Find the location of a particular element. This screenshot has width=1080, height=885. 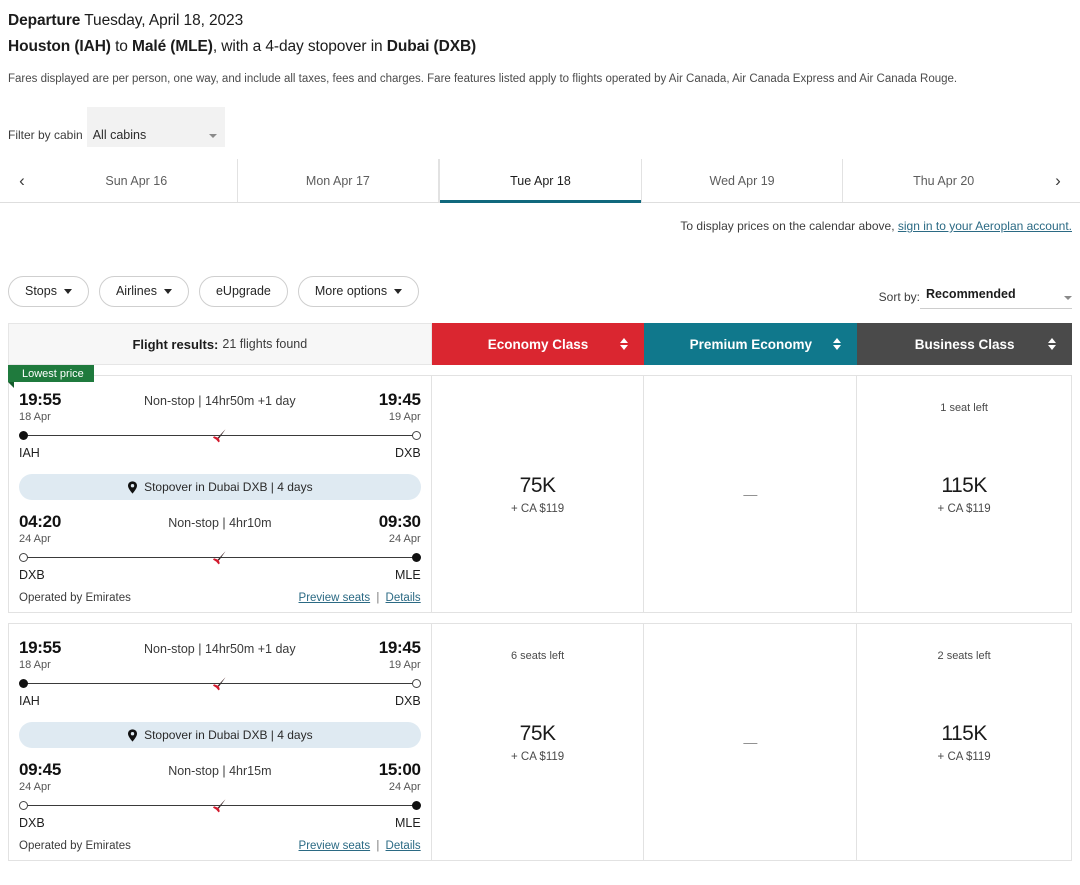

column-header-economy-label: Economy Class is located at coordinates (538, 344).